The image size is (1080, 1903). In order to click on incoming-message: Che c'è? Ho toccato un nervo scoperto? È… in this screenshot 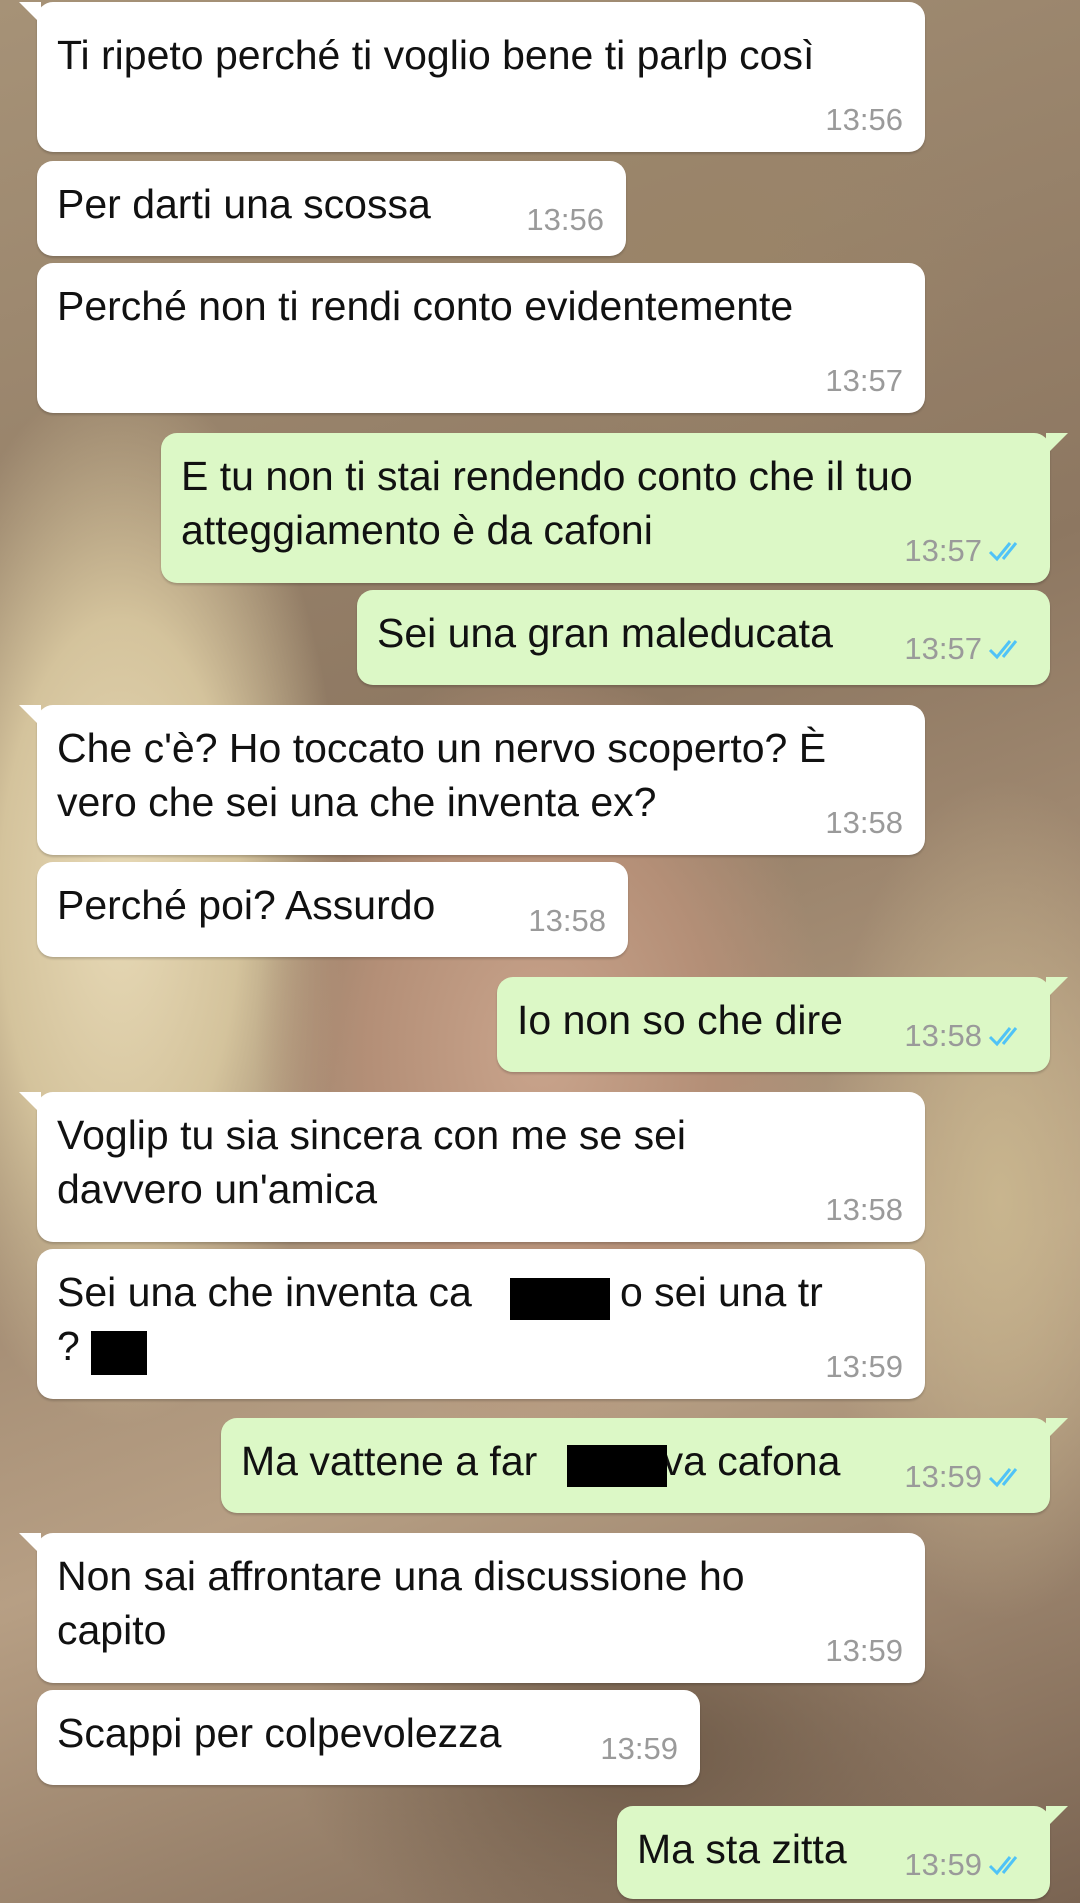, I will do `click(472, 780)`.